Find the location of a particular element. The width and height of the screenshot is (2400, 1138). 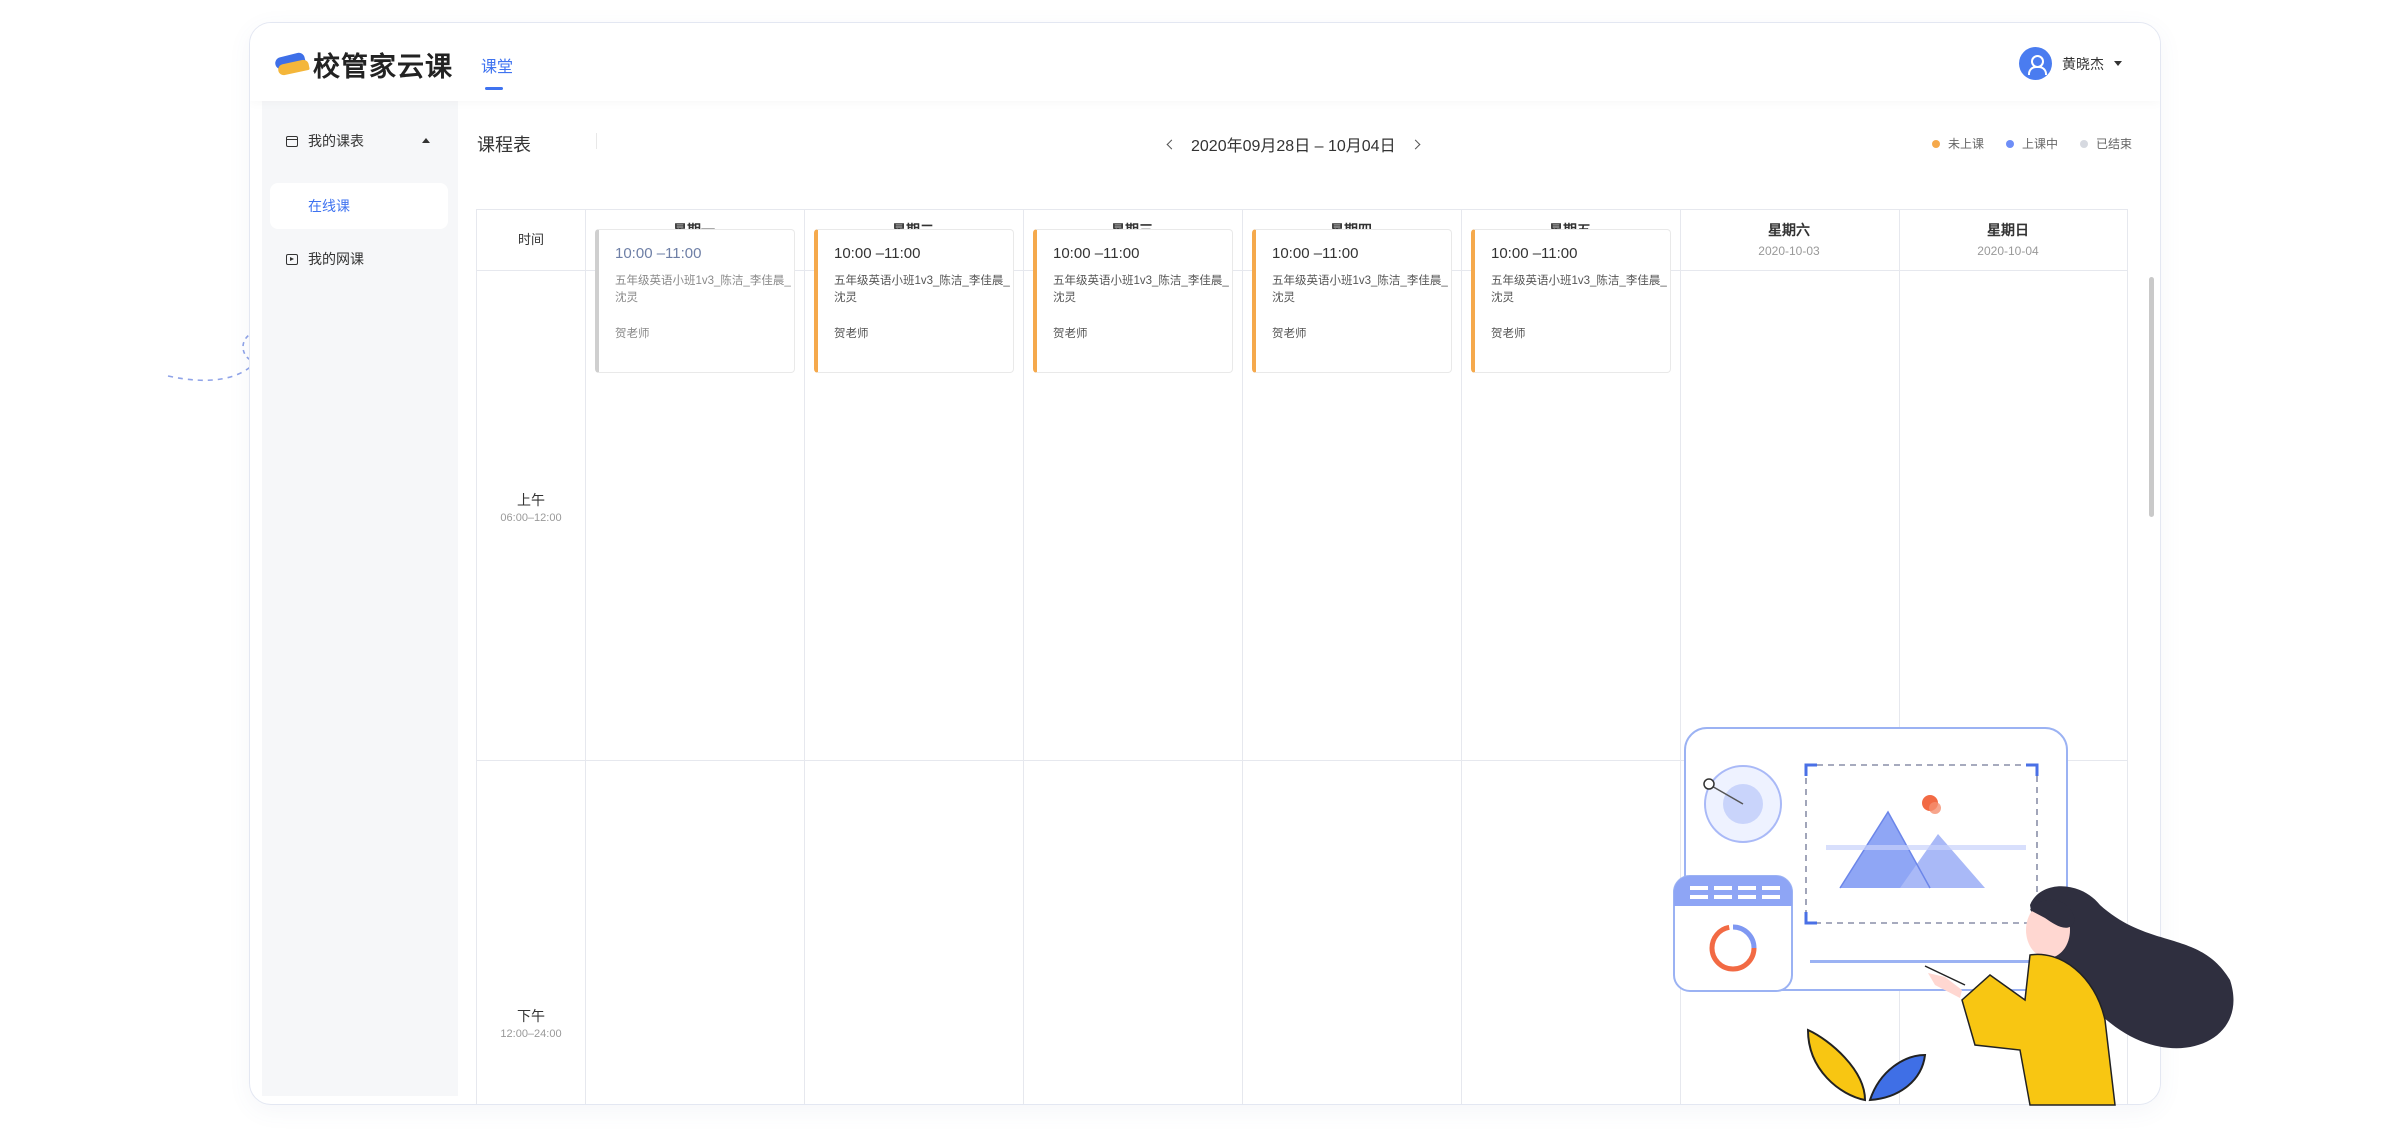

sidebar-item-label: 我的网课 is located at coordinates (336, 259).